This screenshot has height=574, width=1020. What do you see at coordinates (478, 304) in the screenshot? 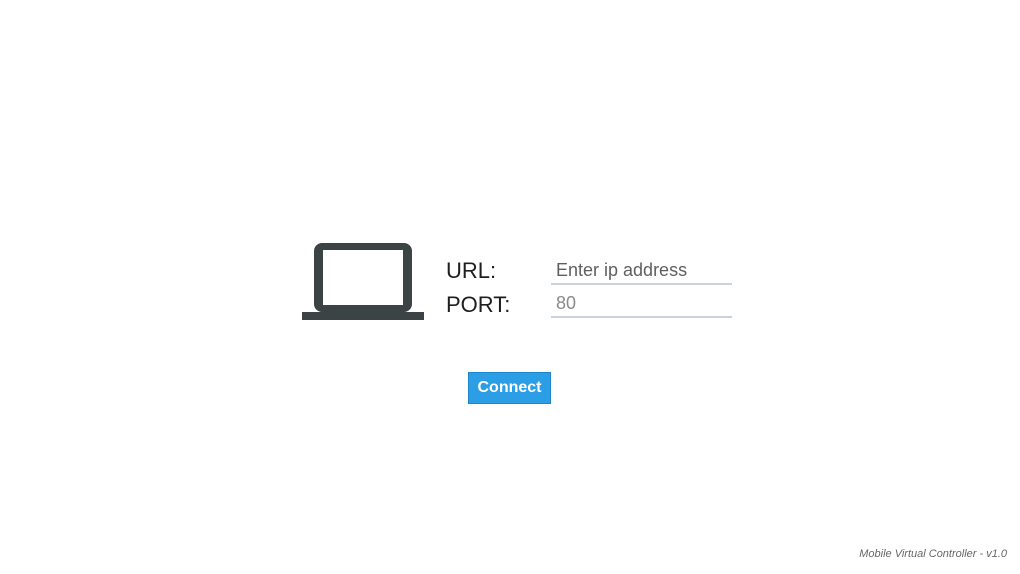
I see `port-label: PORT:` at bounding box center [478, 304].